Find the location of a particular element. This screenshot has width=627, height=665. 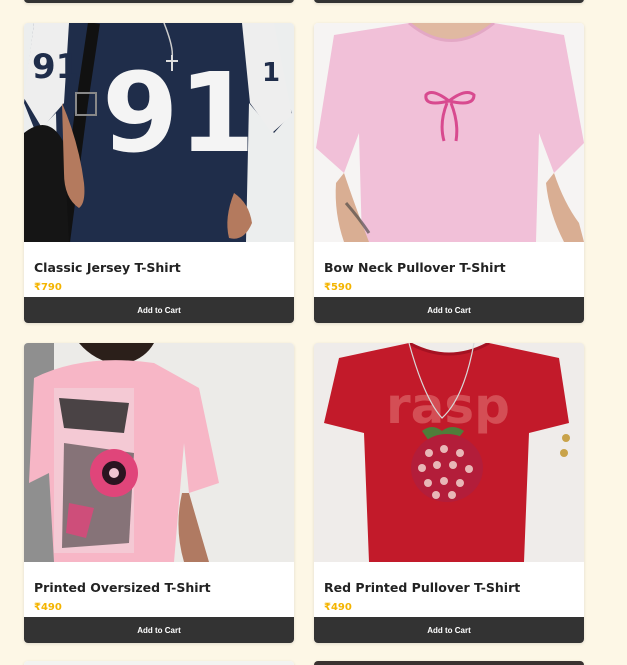

product-title: Bow Neck Pullover T-Shirt is located at coordinates (415, 267).